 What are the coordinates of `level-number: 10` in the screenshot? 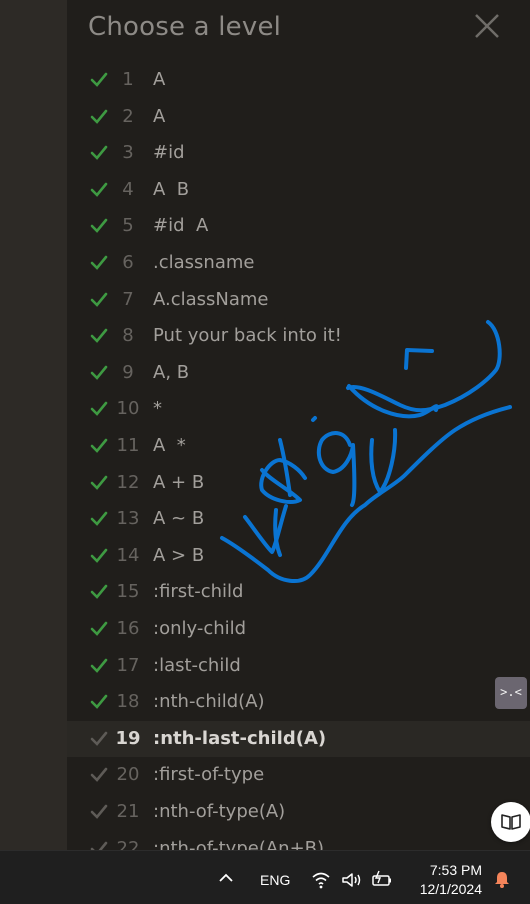 It's located at (128, 409).